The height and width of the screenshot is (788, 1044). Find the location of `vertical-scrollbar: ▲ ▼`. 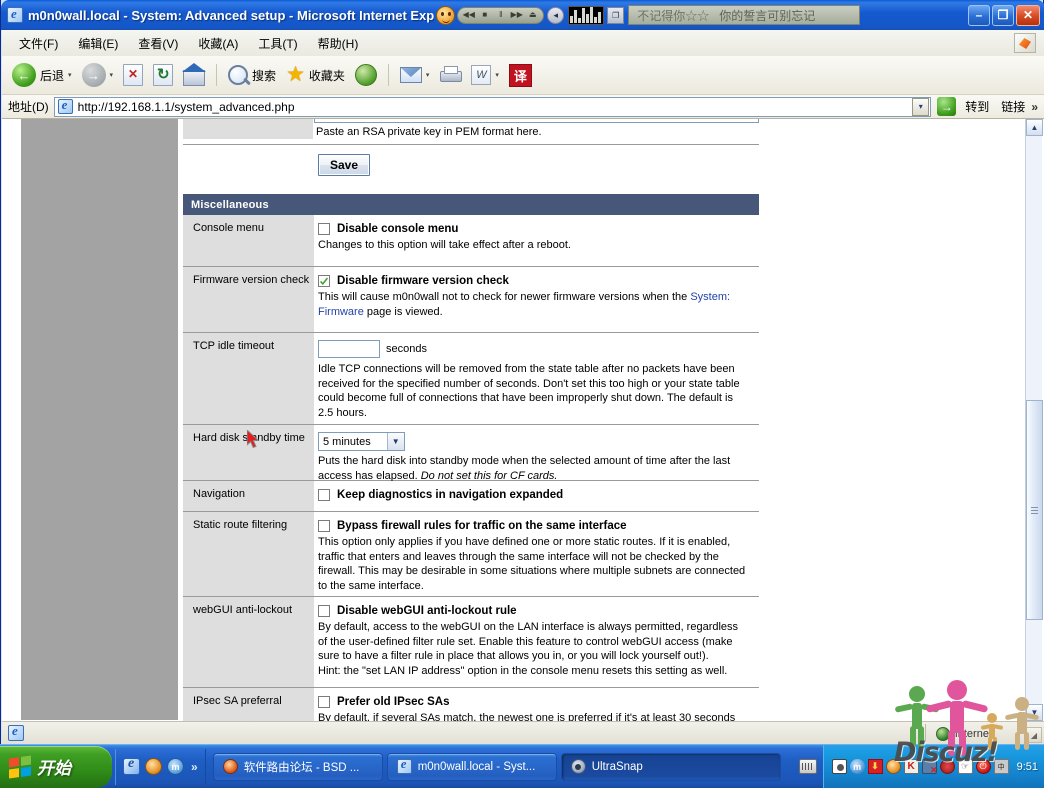

vertical-scrollbar: ▲ ▼ is located at coordinates (1034, 420).